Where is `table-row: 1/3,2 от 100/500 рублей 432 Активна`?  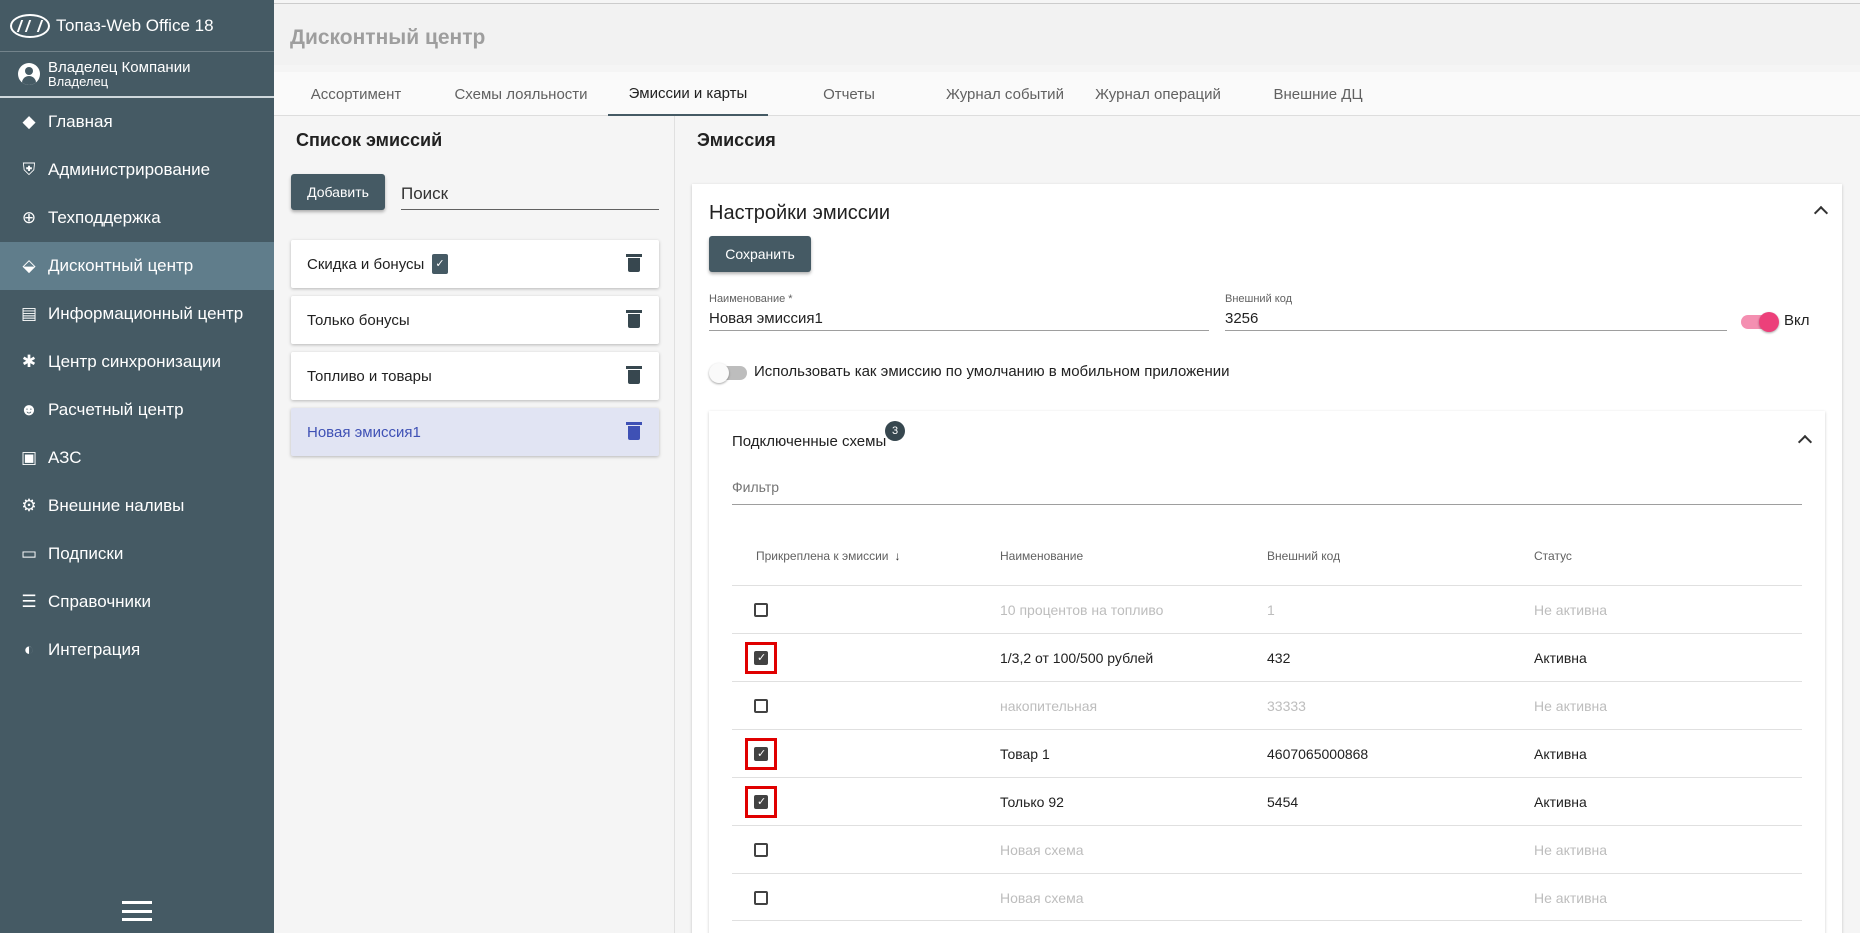
table-row: 1/3,2 от 100/500 рублей 432 Активна is located at coordinates (1267, 657).